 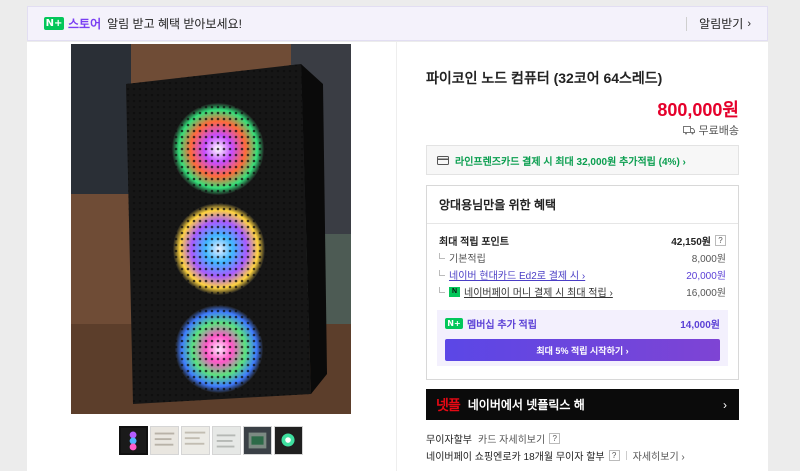 I want to click on shipping-info: 무료배송, so click(x=710, y=130).